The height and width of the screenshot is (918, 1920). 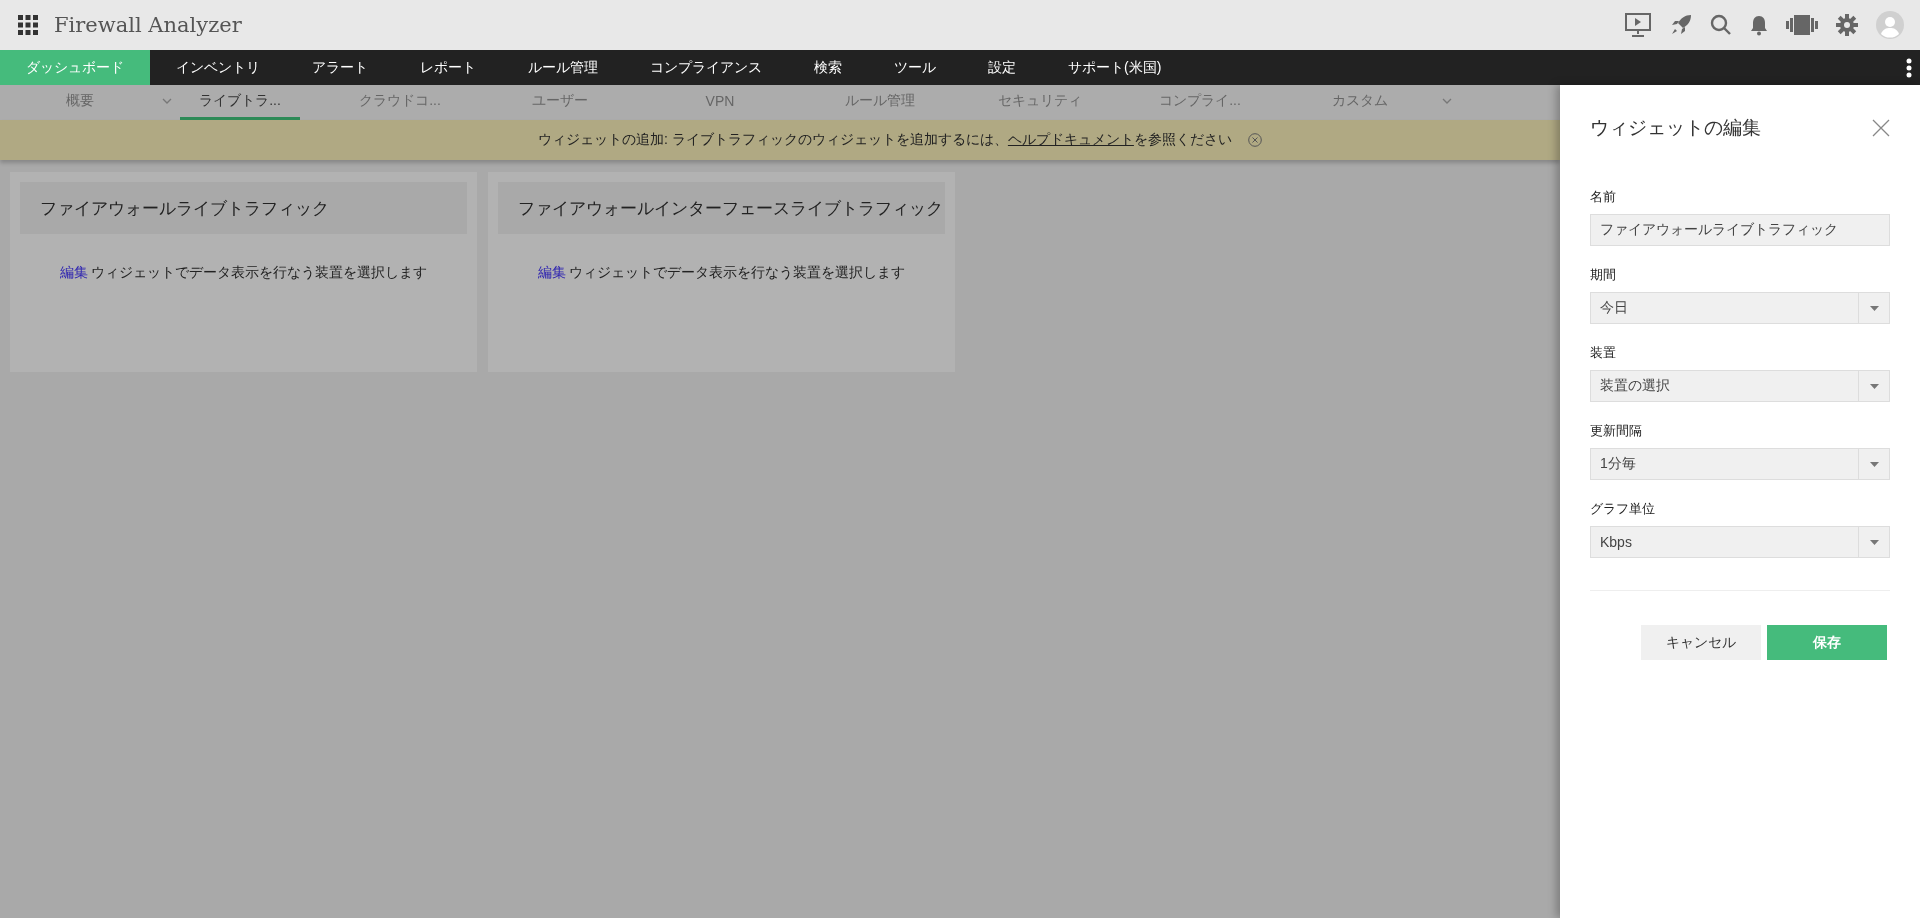 What do you see at coordinates (148, 25) in the screenshot?
I see `app-title: Firewall Analyzer` at bounding box center [148, 25].